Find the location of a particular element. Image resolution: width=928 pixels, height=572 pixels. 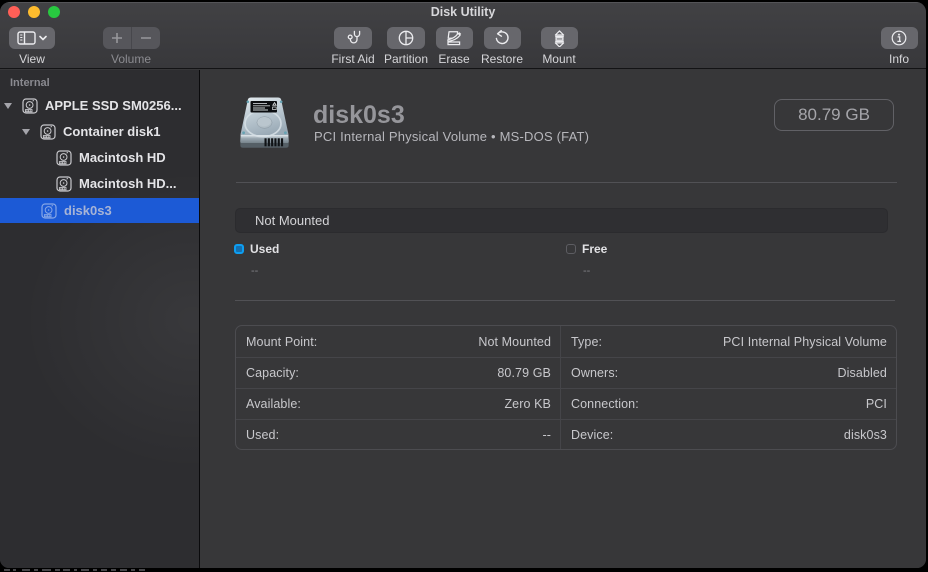

legend-free: Free -- is located at coordinates (586, 259).